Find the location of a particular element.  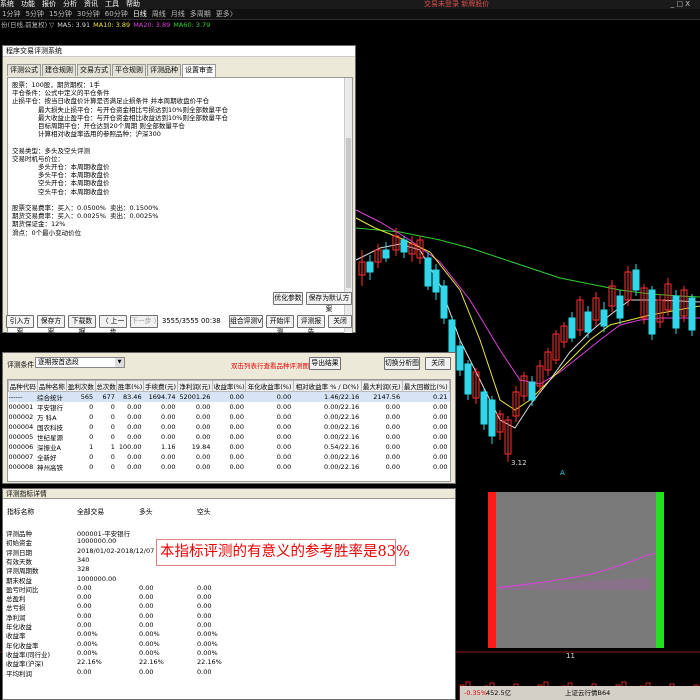

prev-step-button: 〈 上一步 is located at coordinates (113, 325).